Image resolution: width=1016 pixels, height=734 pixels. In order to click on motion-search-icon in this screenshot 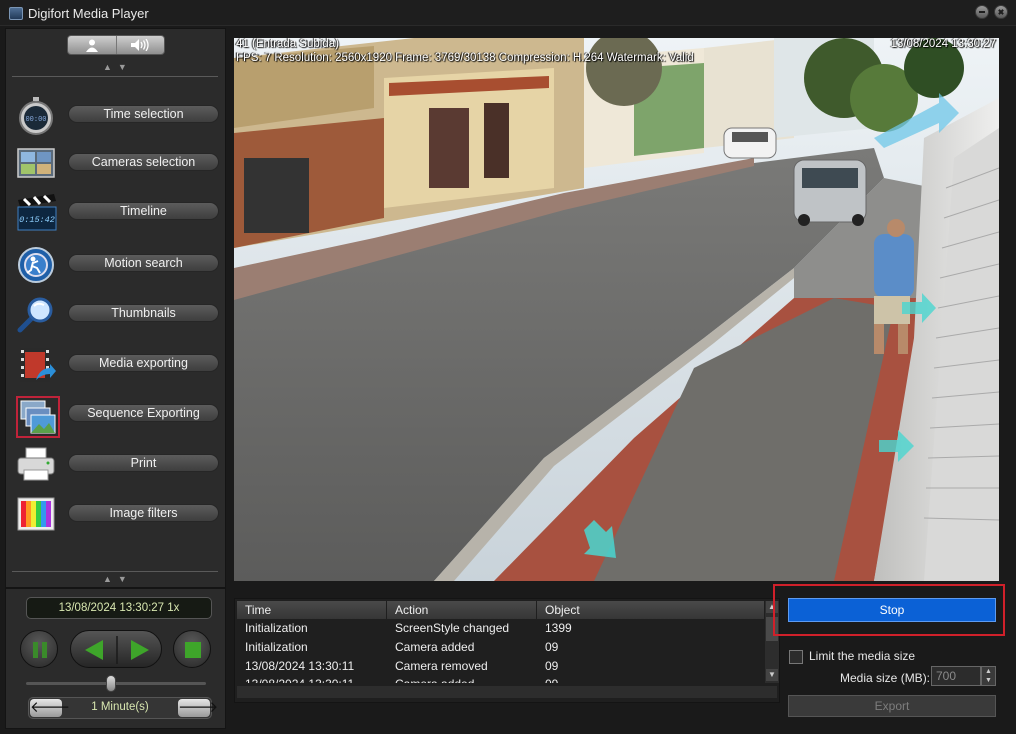, I will do `click(36, 264)`.